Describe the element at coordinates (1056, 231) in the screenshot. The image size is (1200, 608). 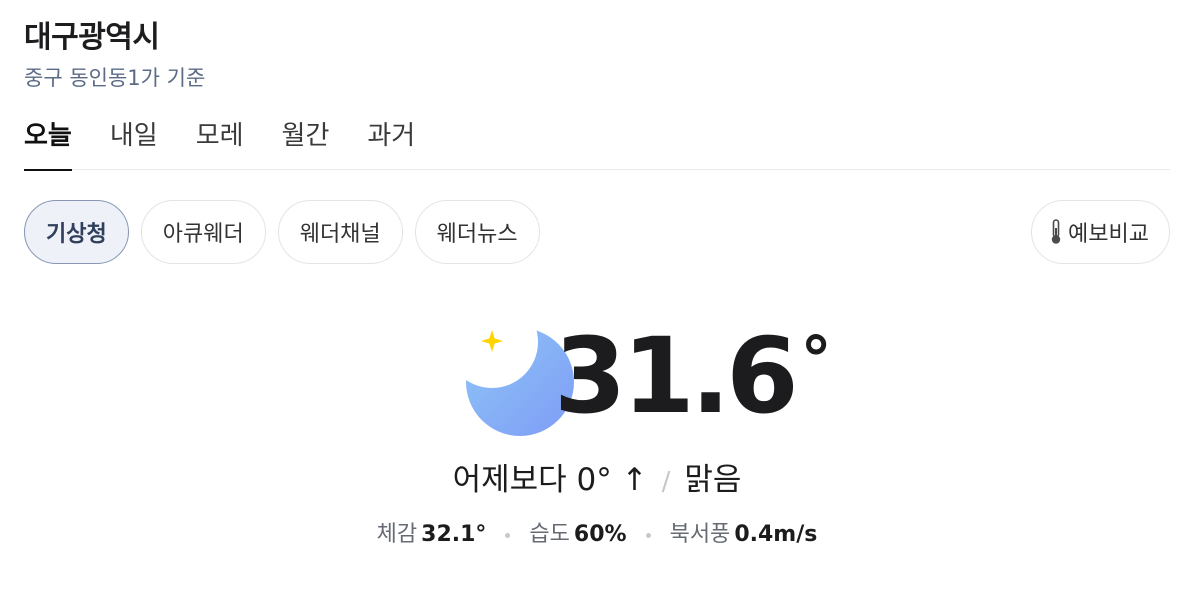
I see `thermometer-icon` at that location.